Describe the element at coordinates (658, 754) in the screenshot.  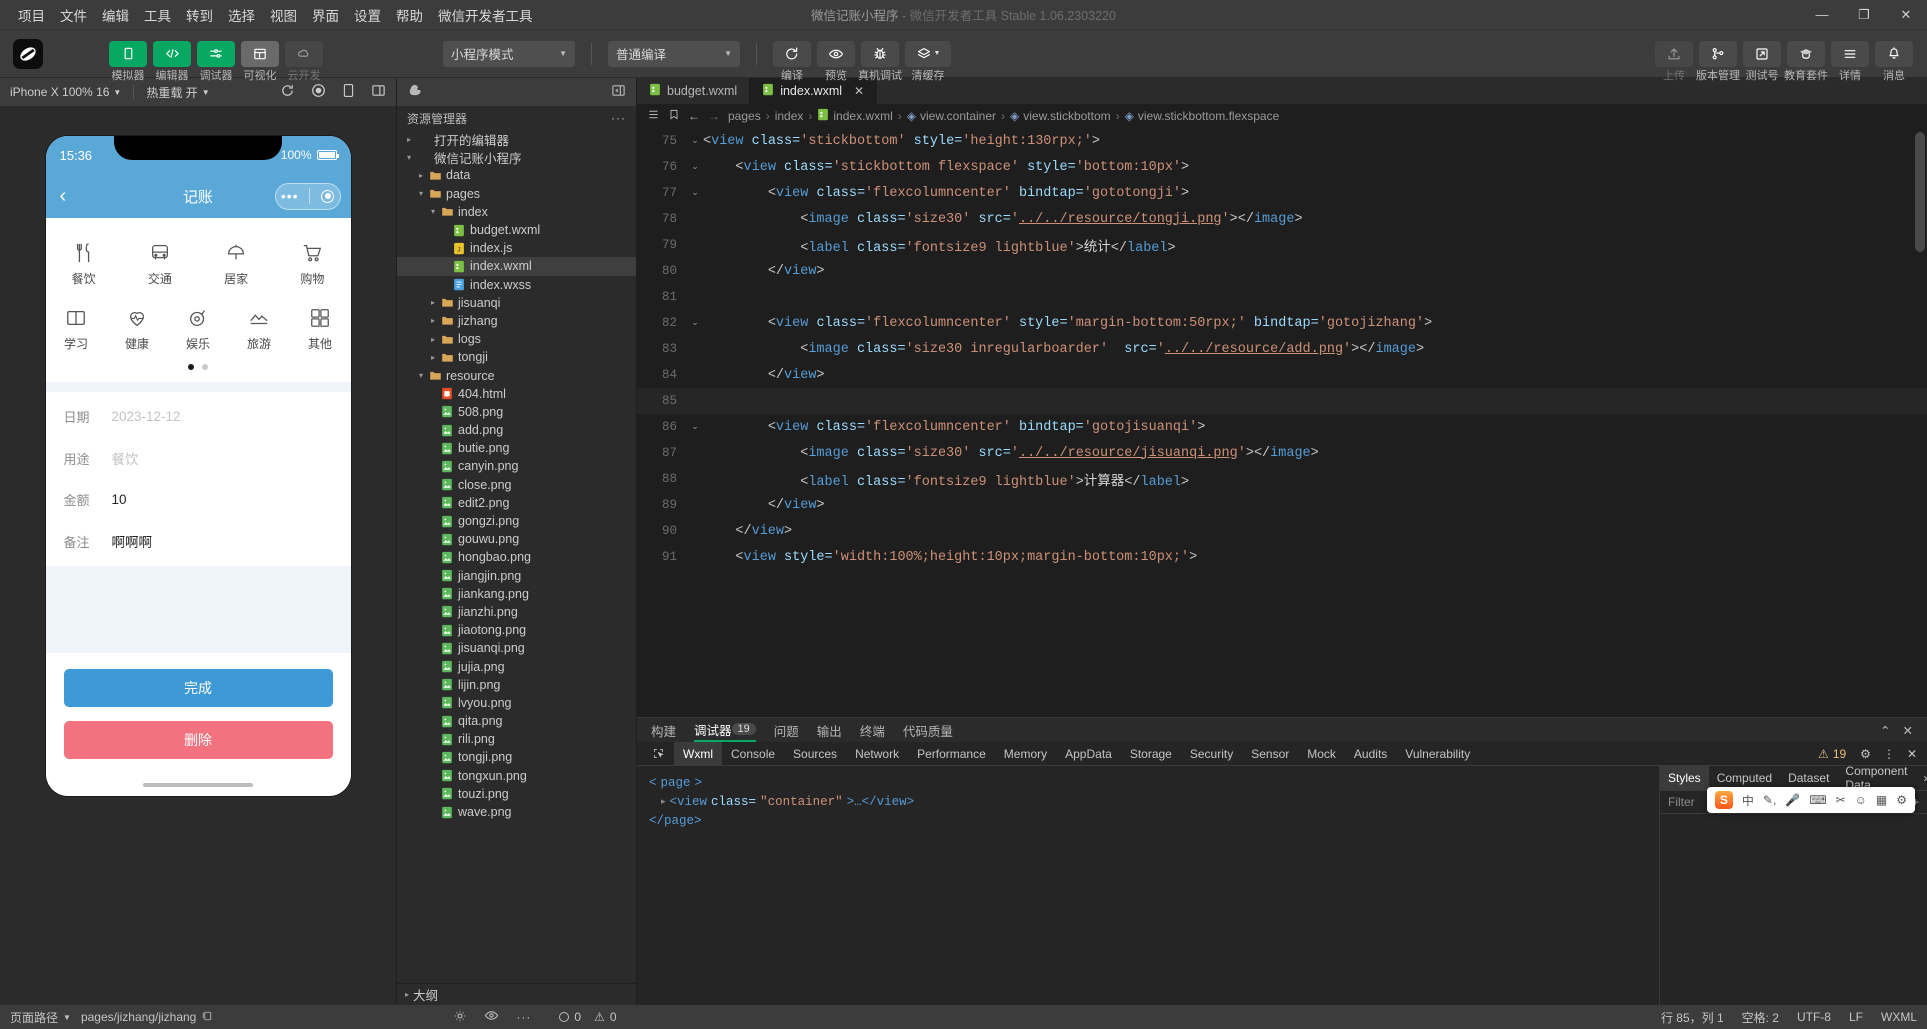
I see `inspect-element-icon` at that location.